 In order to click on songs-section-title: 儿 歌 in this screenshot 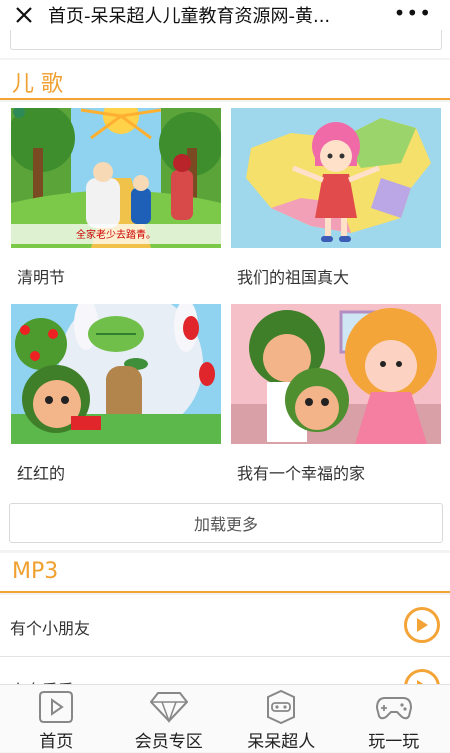, I will do `click(37, 82)`.